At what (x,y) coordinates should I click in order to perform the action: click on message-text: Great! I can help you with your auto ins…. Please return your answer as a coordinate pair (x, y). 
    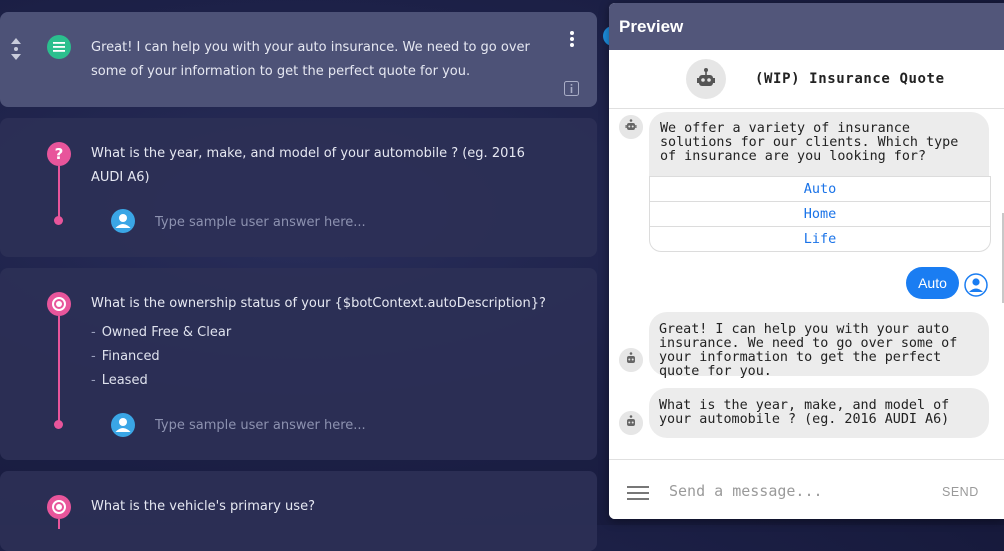
    Looking at the image, I should click on (321, 60).